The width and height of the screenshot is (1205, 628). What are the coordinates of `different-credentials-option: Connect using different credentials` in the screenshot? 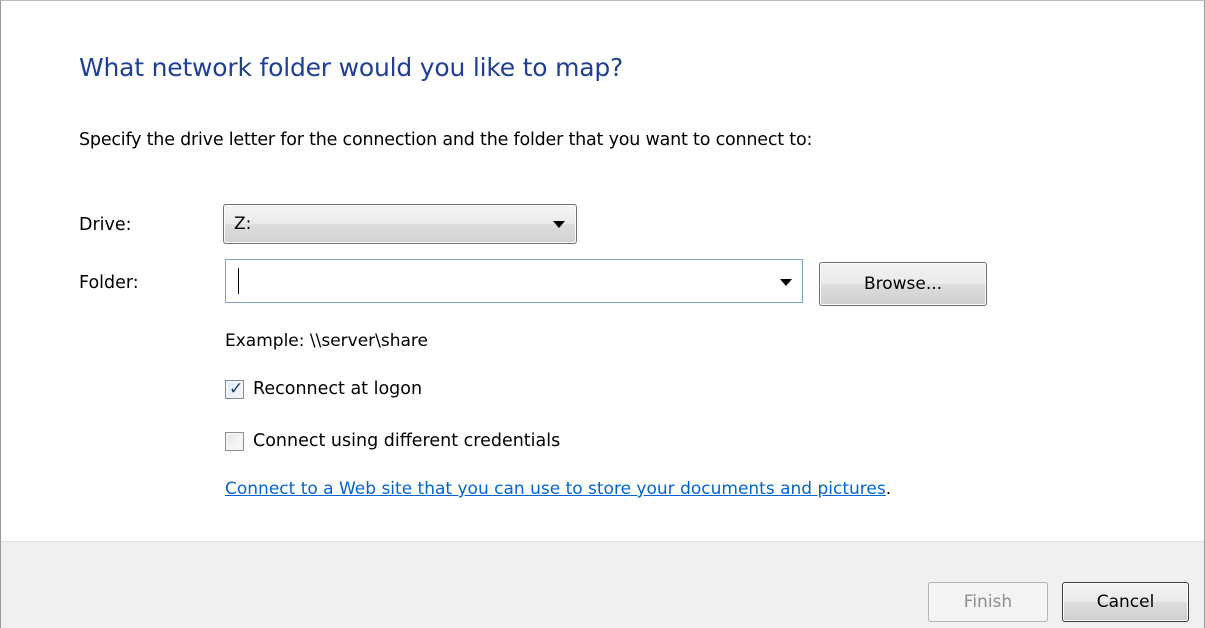 It's located at (392, 441).